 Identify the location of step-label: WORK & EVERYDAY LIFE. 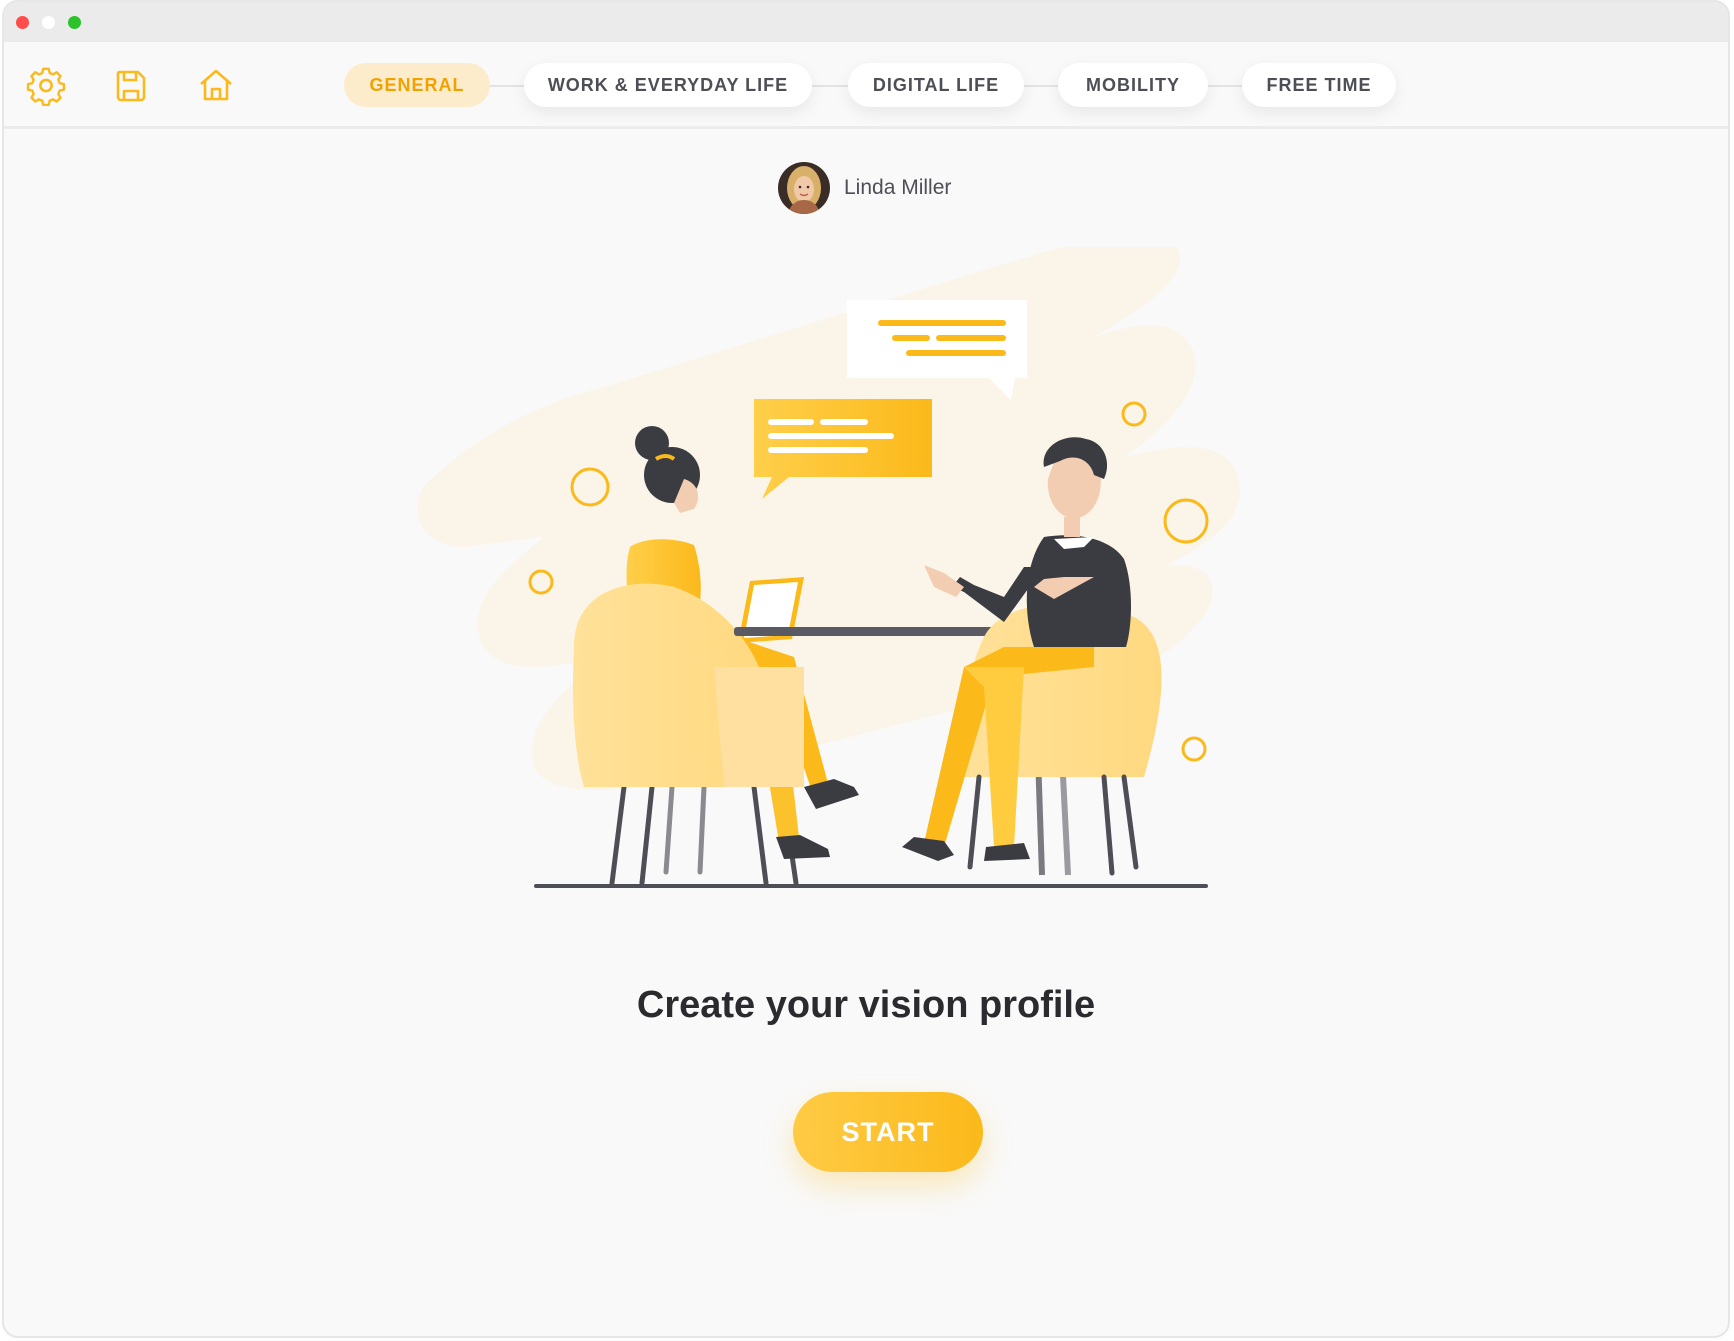
(668, 84).